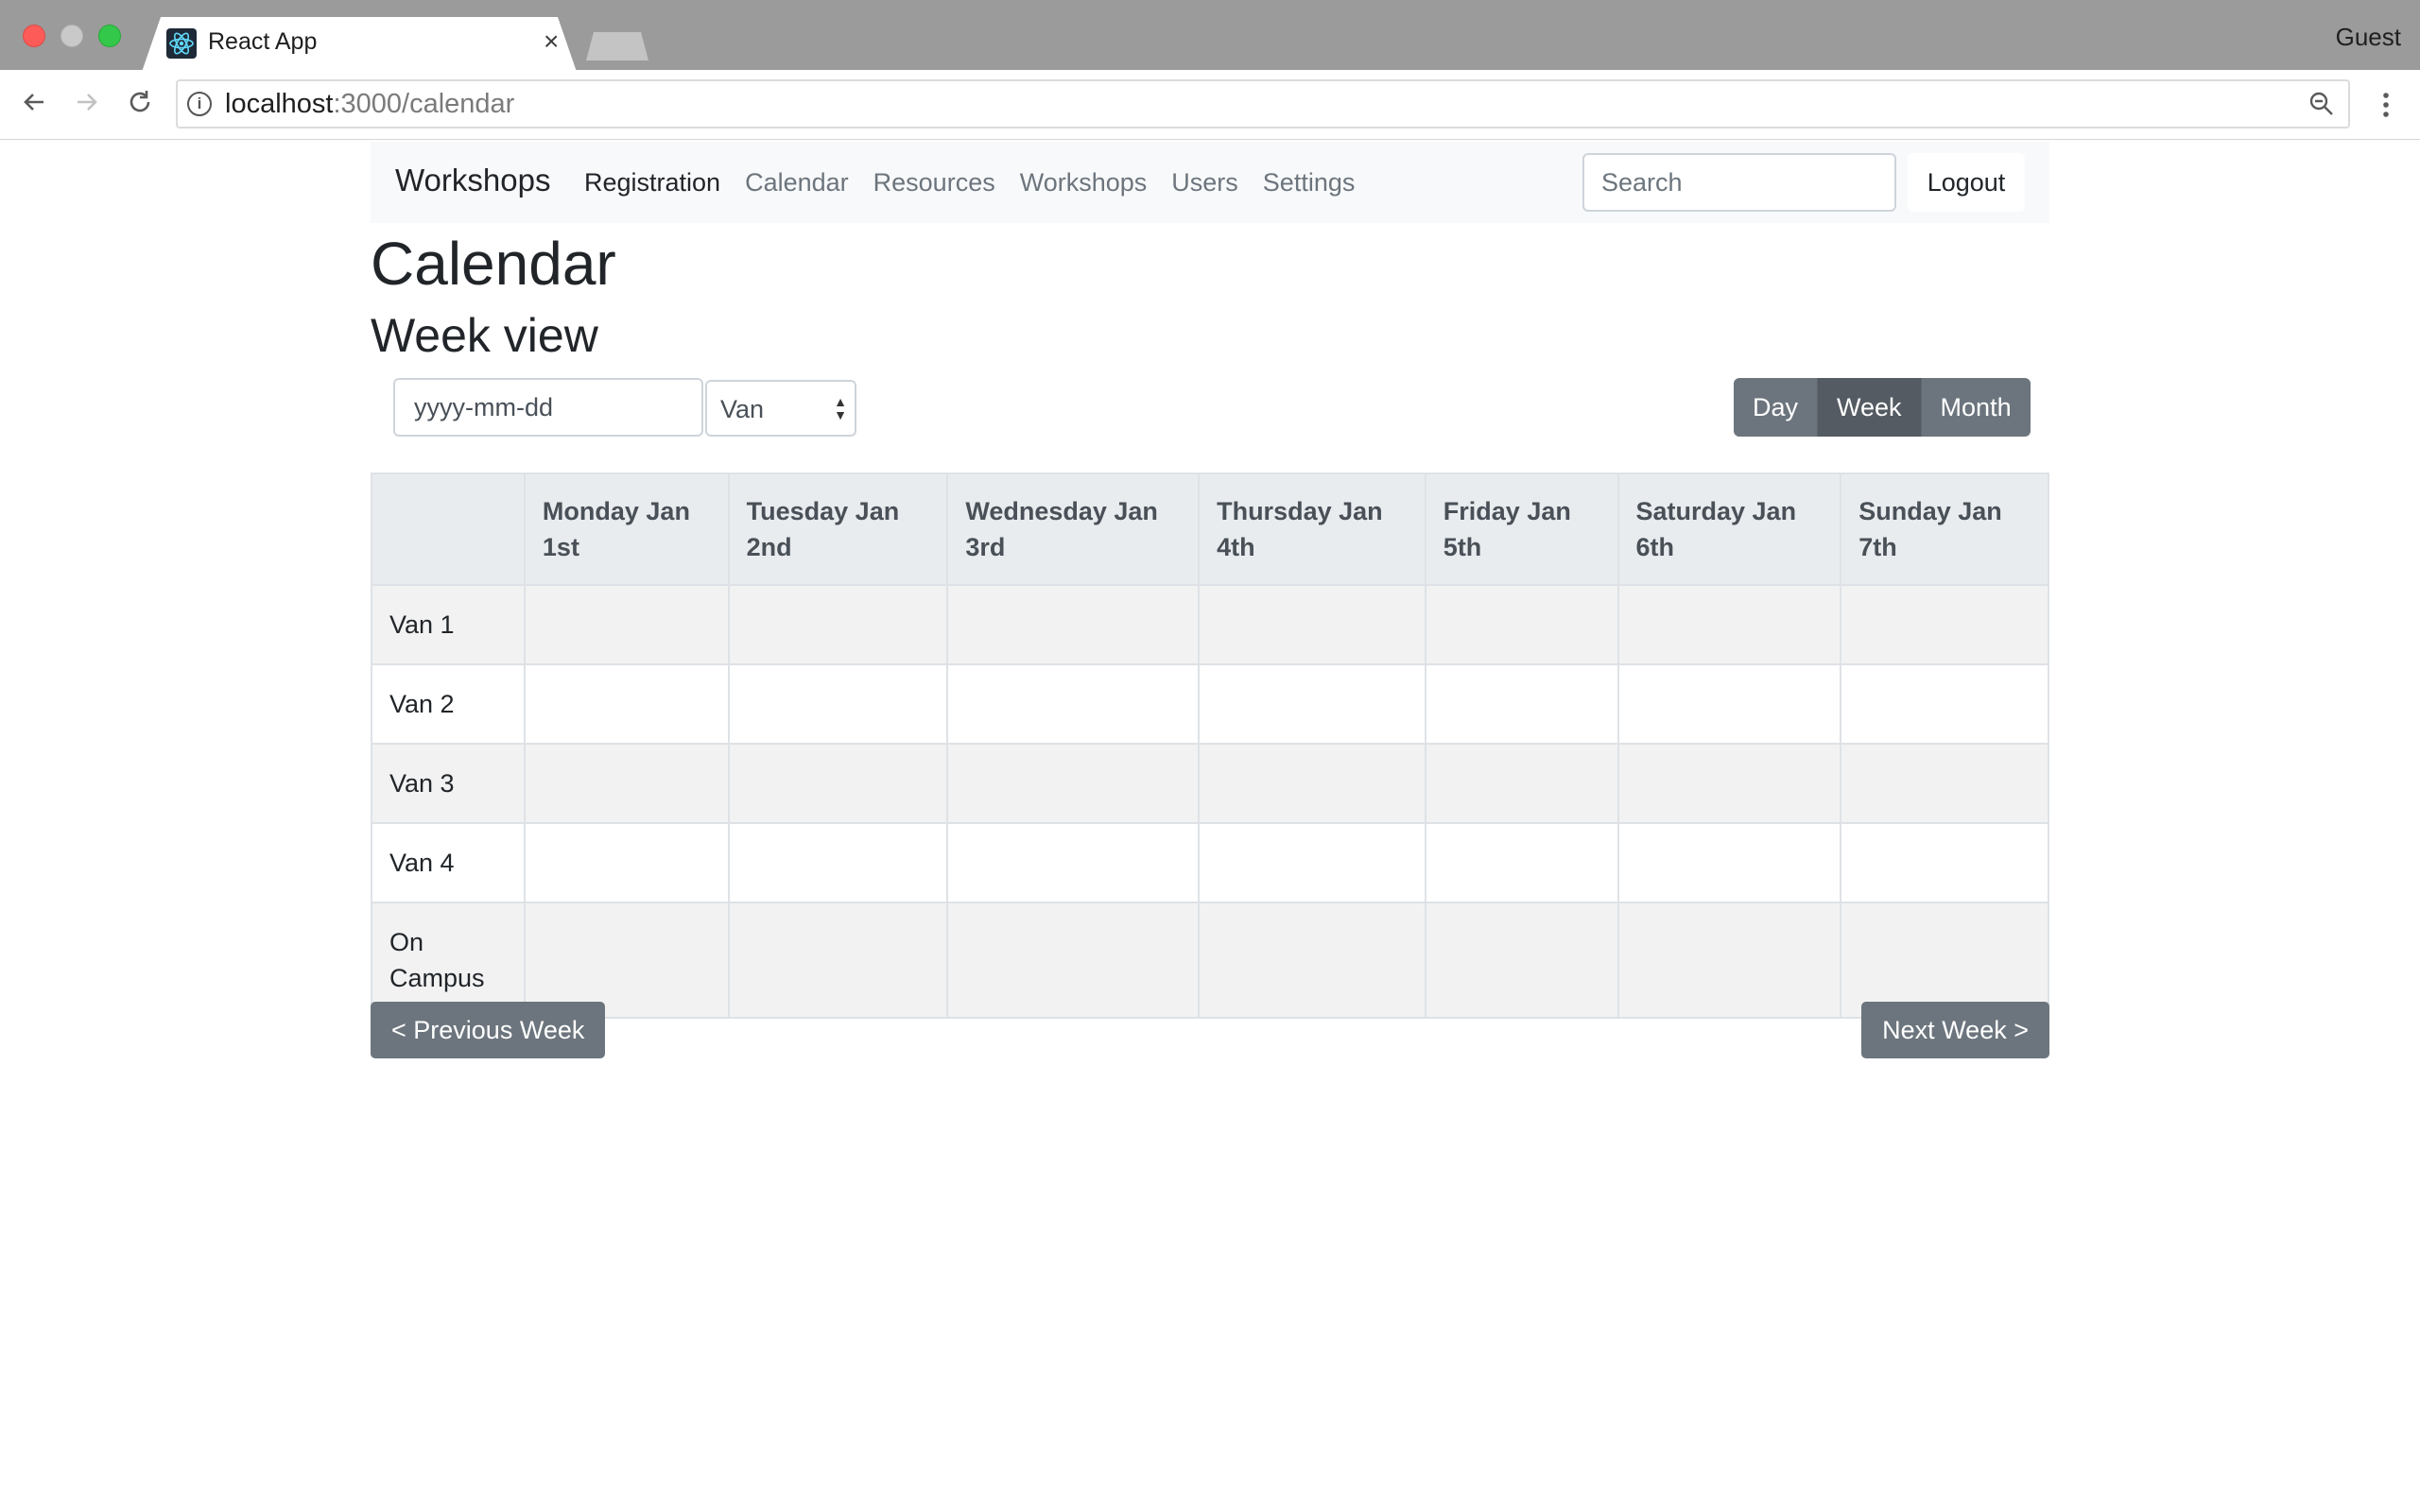  Describe the element at coordinates (87, 105) in the screenshot. I see `forward-arrow-icon` at that location.